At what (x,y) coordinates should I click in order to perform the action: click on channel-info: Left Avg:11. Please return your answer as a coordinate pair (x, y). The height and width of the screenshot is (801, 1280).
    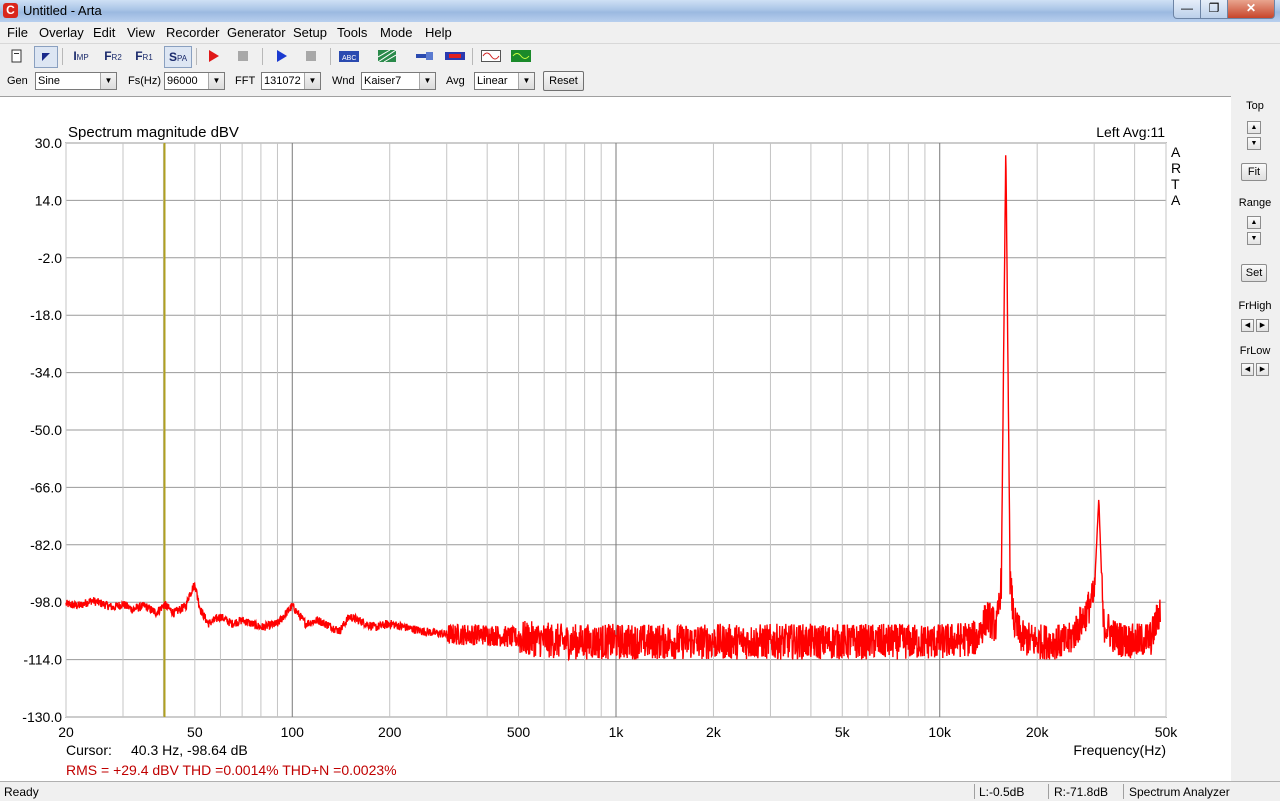
    Looking at the image, I should click on (1130, 132).